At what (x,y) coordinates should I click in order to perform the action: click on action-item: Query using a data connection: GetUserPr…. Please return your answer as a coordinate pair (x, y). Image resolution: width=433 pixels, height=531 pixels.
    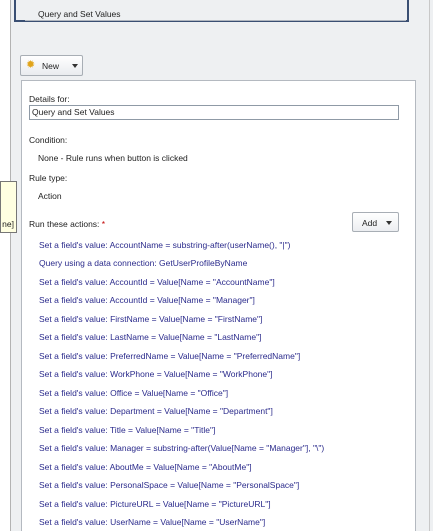
    Looking at the image, I should click on (143, 263).